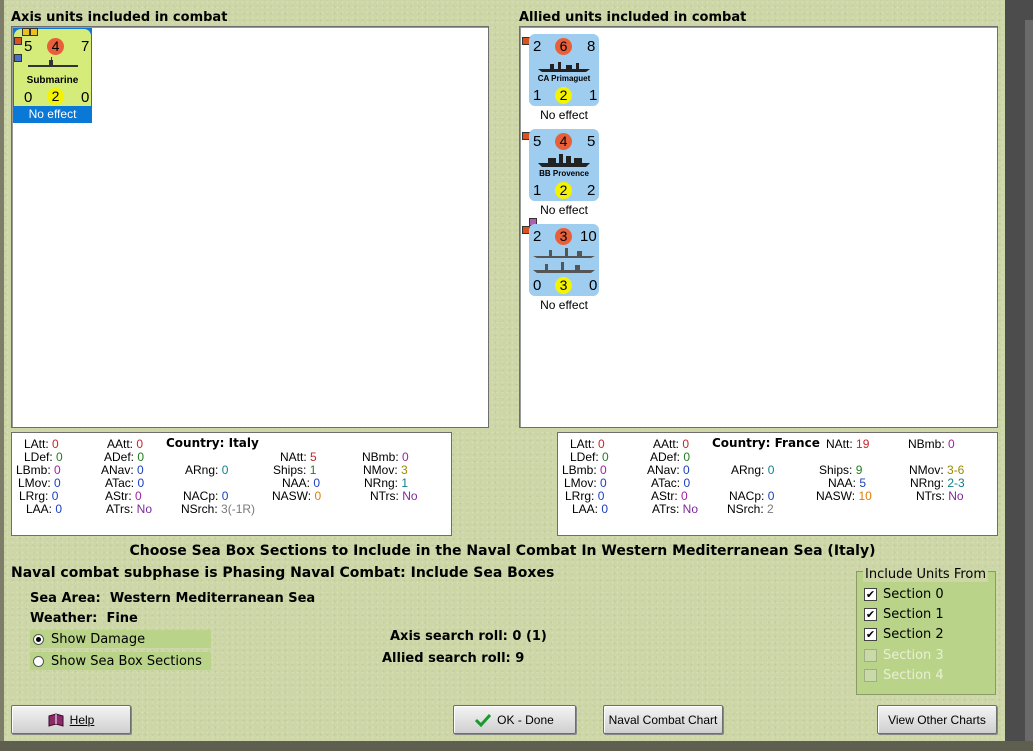 The height and width of the screenshot is (751, 1033). I want to click on stat-arng: 0, so click(771, 470).